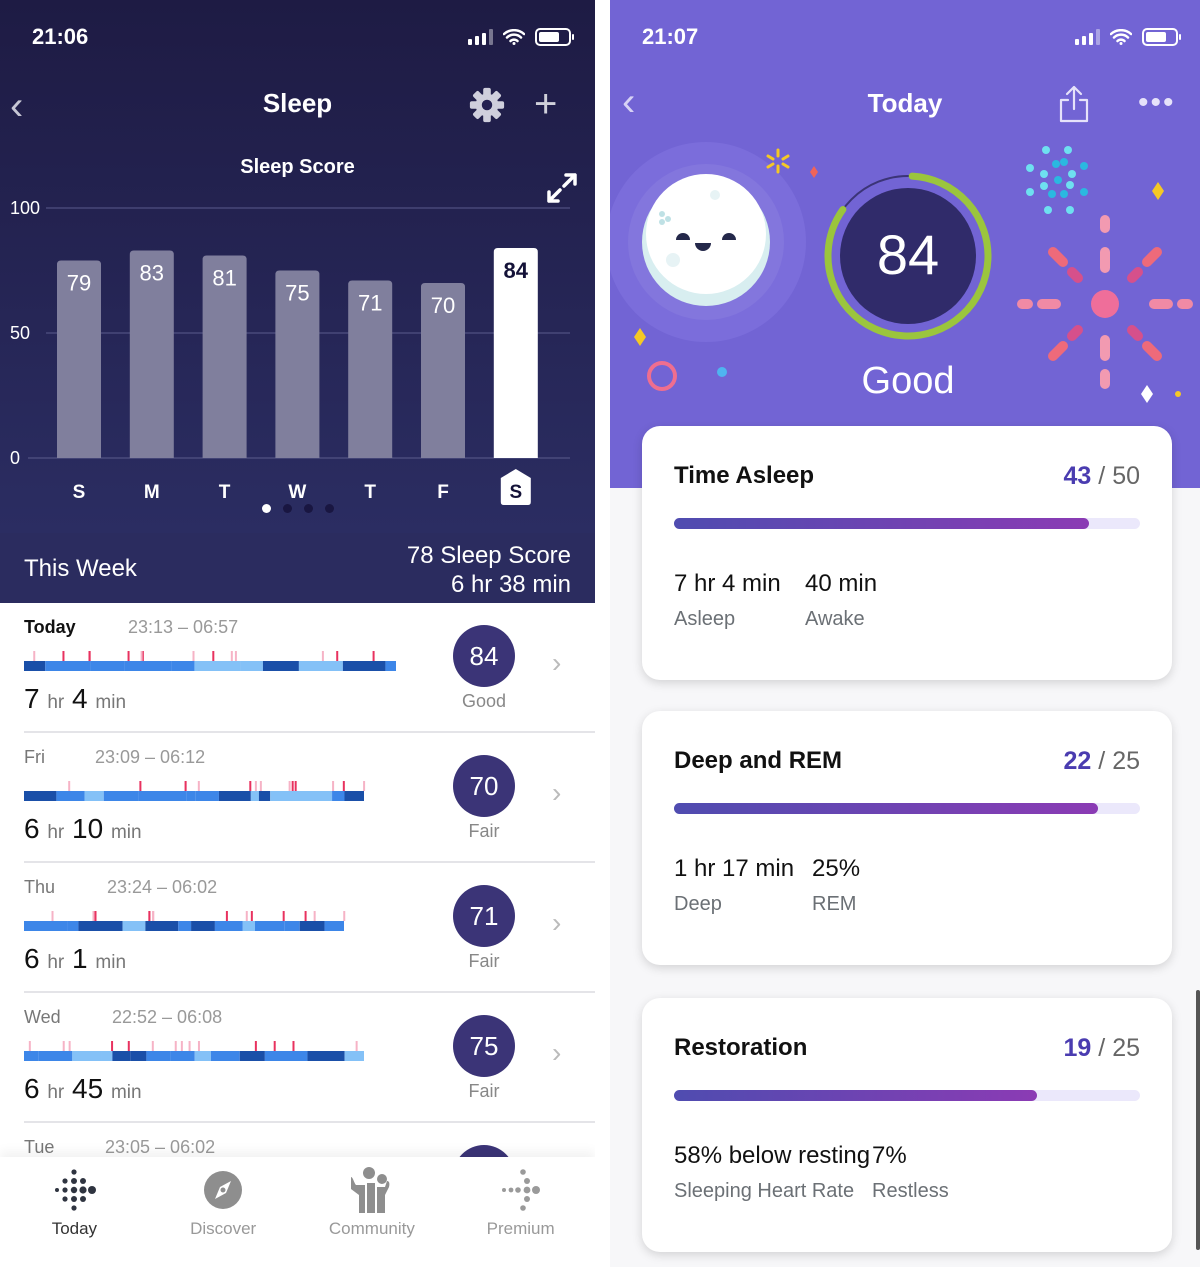 Image resolution: width=1200 pixels, height=1267 pixels. What do you see at coordinates (910, 1191) in the screenshot?
I see `stat-label: Restless` at bounding box center [910, 1191].